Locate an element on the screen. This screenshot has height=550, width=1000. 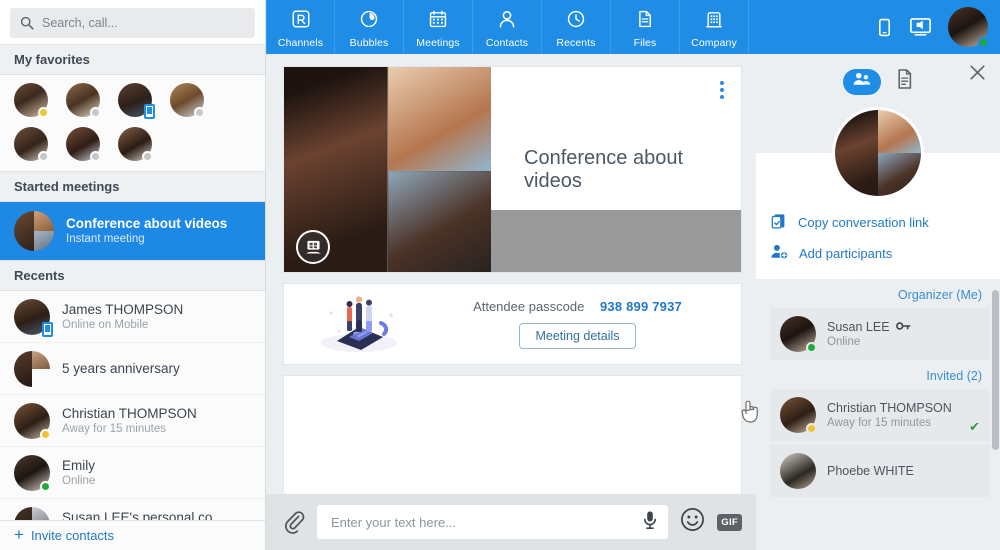
add-participant-icon is located at coordinates (779, 253).